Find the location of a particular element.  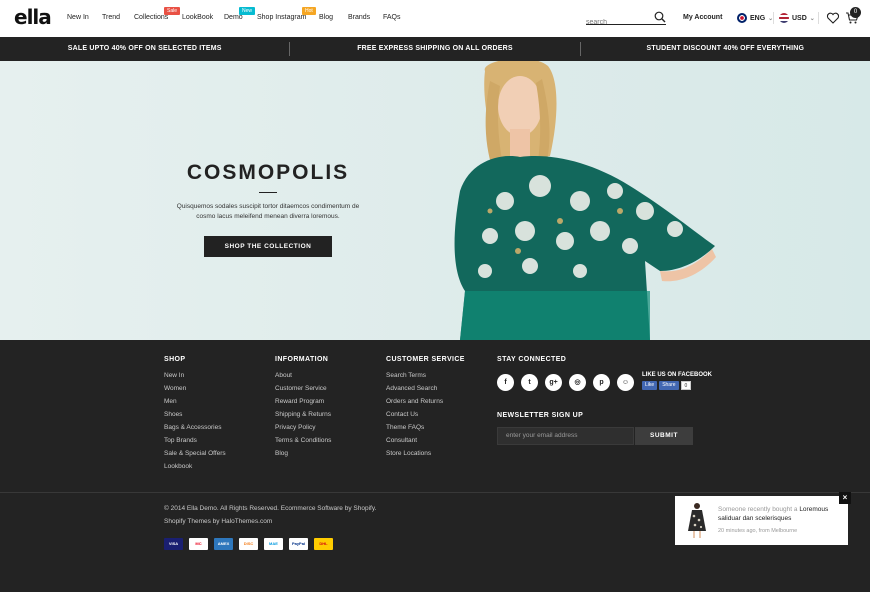

fb-share-button: Share is located at coordinates (669, 385).